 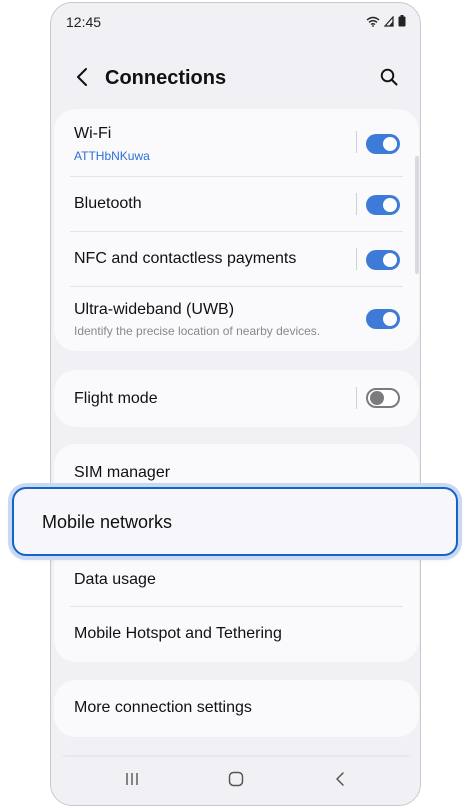 I want to click on list-item-flight-mode: Flight mode, so click(x=236, y=398).